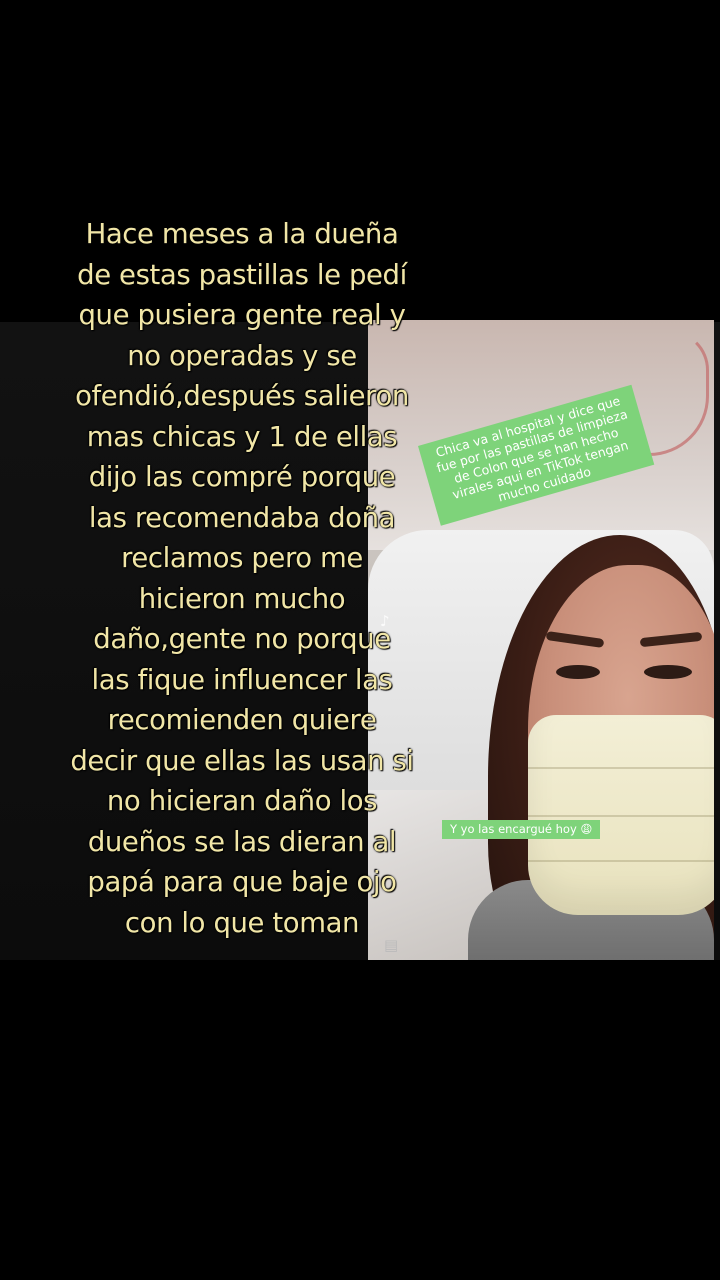 The width and height of the screenshot is (720, 1280). Describe the element at coordinates (242, 639) in the screenshot. I see `caption-line: daño,gente no porque` at that location.